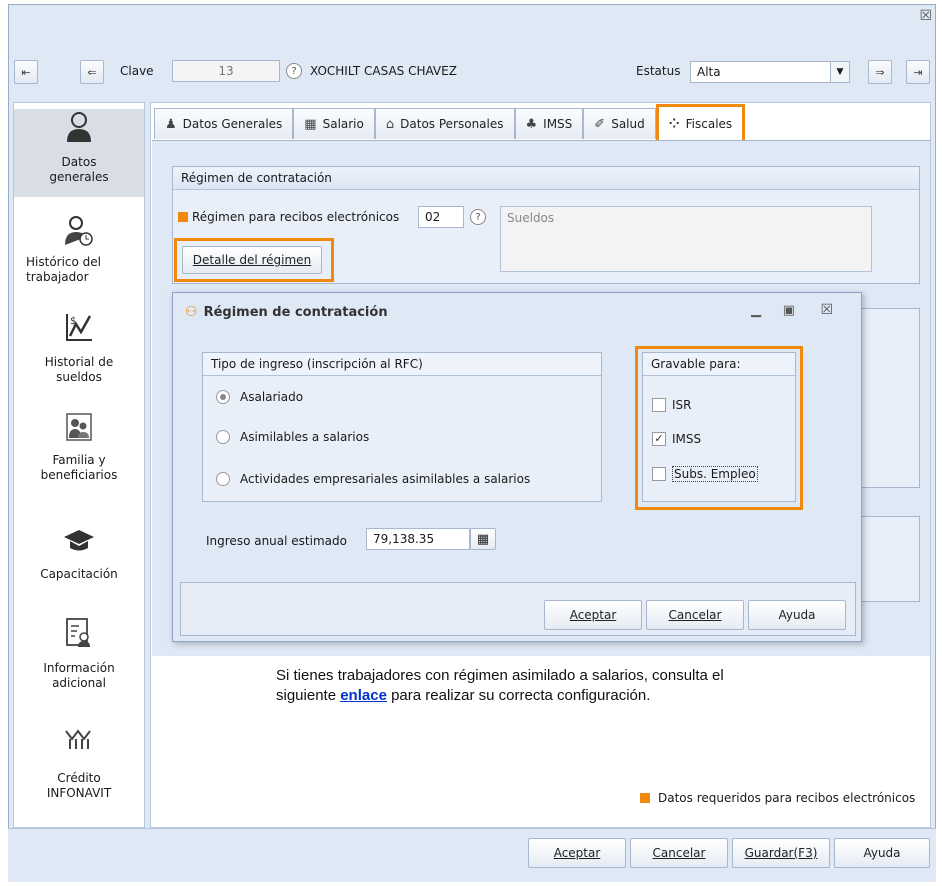 This screenshot has width=942, height=886. Describe the element at coordinates (577, 853) in the screenshot. I see `aceptar-button: Aceptar` at that location.